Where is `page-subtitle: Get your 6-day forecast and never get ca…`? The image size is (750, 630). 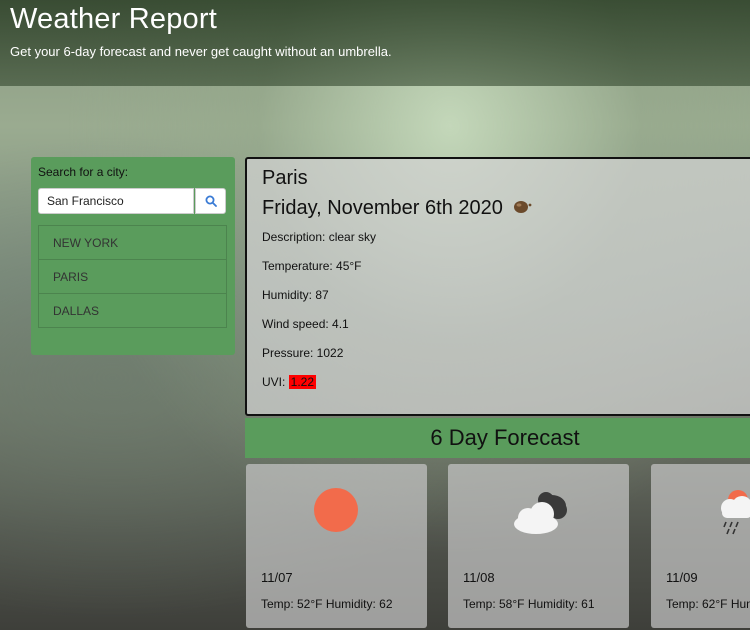 page-subtitle: Get your 6-day forecast and never get ca… is located at coordinates (201, 51).